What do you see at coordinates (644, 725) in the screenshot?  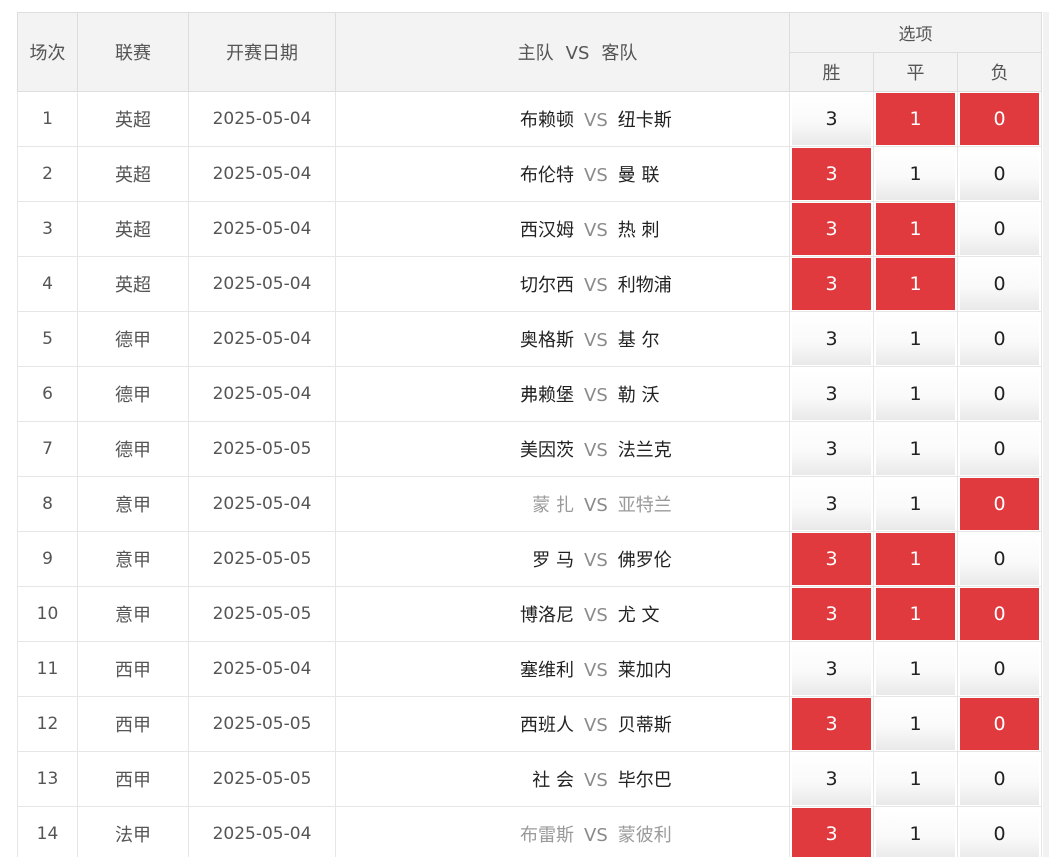 I see `away-team: 贝蒂斯` at bounding box center [644, 725].